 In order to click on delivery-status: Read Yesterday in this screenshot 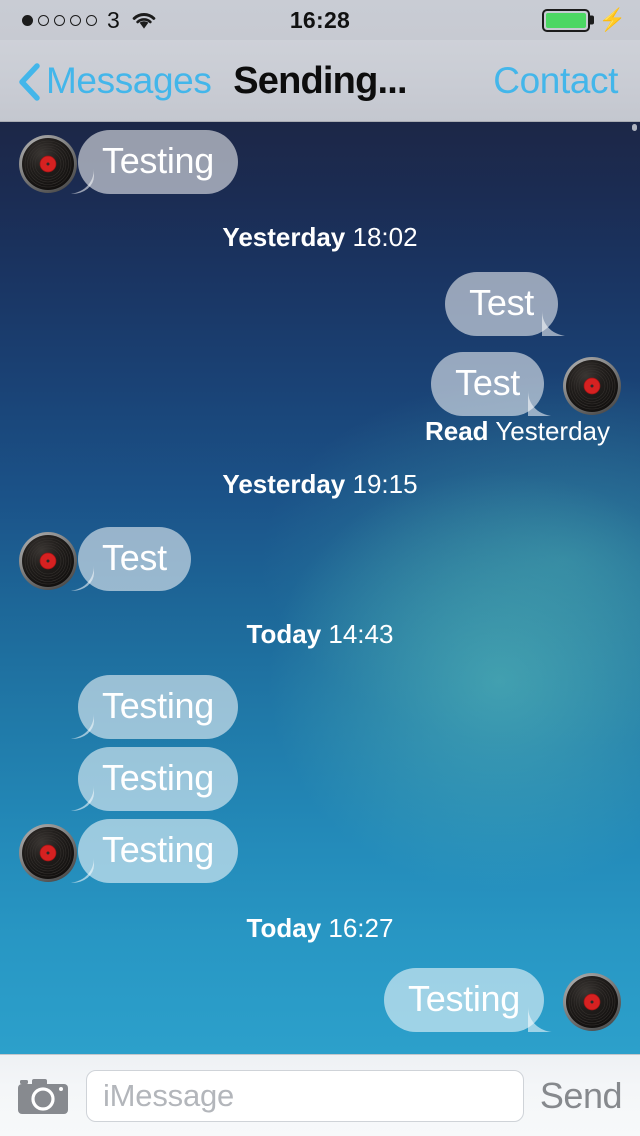, I will do `click(517, 431)`.